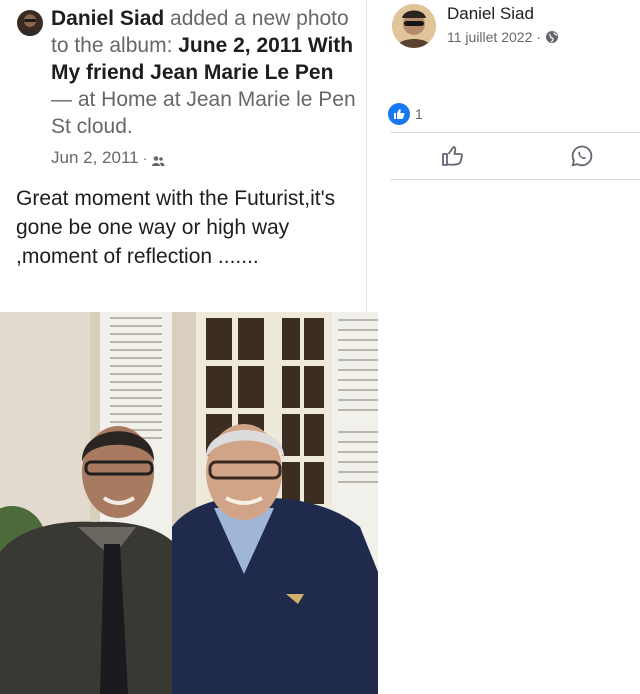  What do you see at coordinates (489, 37) in the screenshot?
I see `post-date-value: 11 juillet 2022` at bounding box center [489, 37].